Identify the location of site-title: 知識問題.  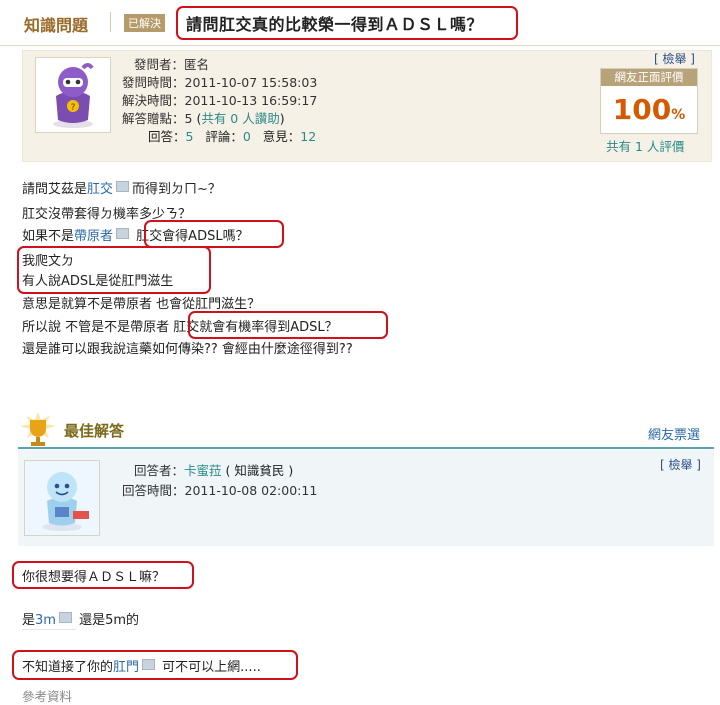
(56, 24).